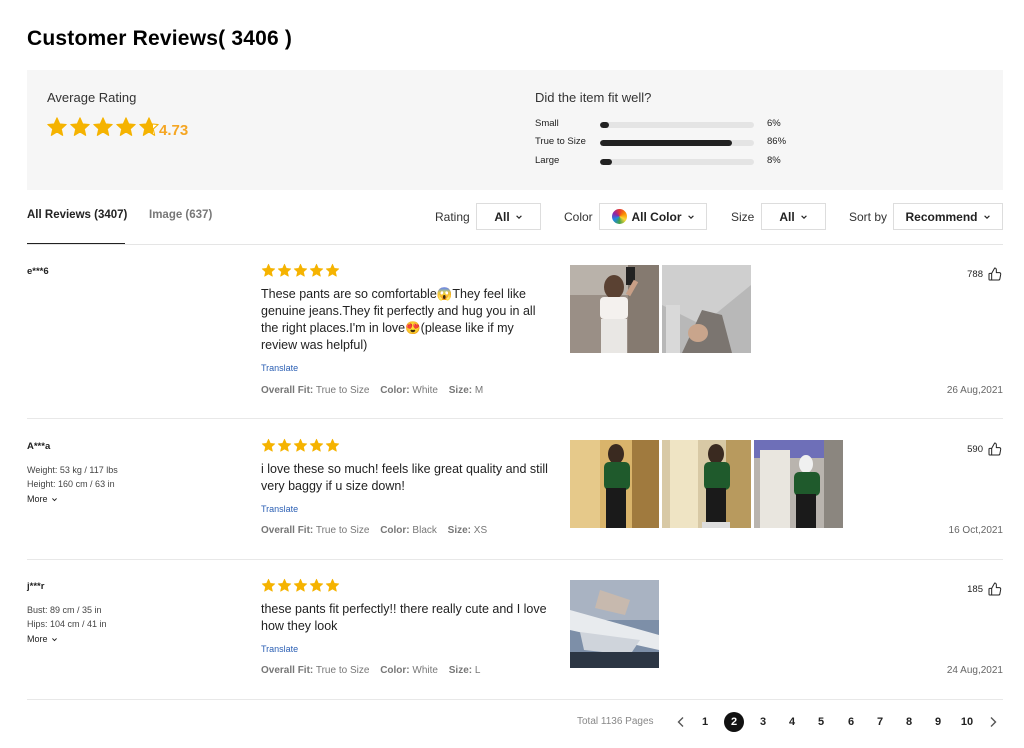  Describe the element at coordinates (821, 722) in the screenshot. I see `page-number: 5` at that location.